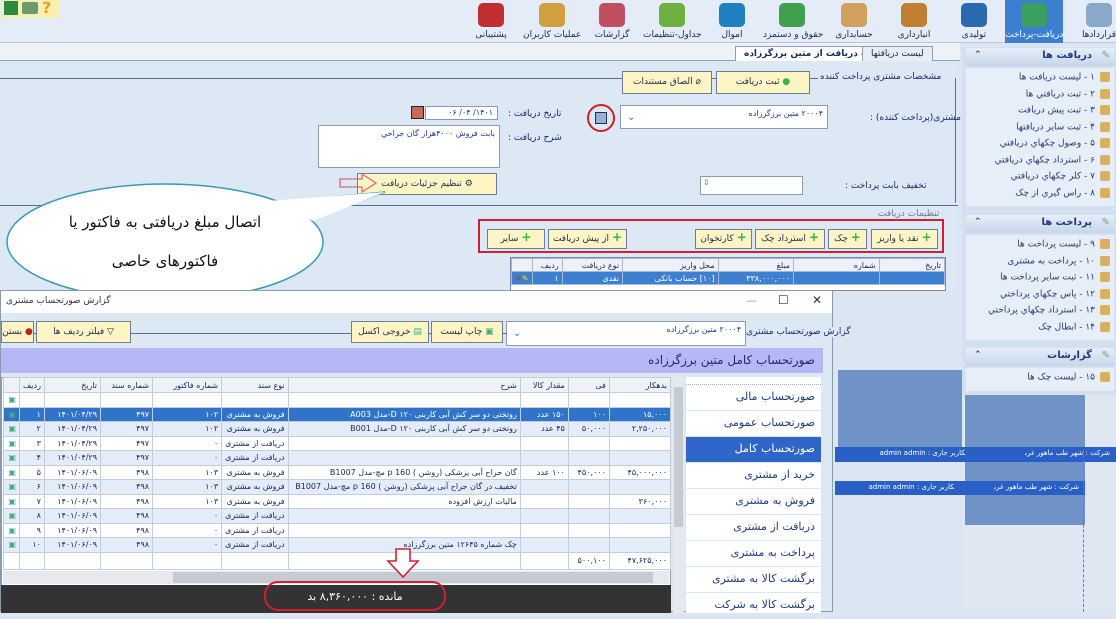  What do you see at coordinates (1040, 295) in the screenshot?
I see `sidebar-item: ۱۲ - پاس چکهاي پرداختي` at bounding box center [1040, 295].